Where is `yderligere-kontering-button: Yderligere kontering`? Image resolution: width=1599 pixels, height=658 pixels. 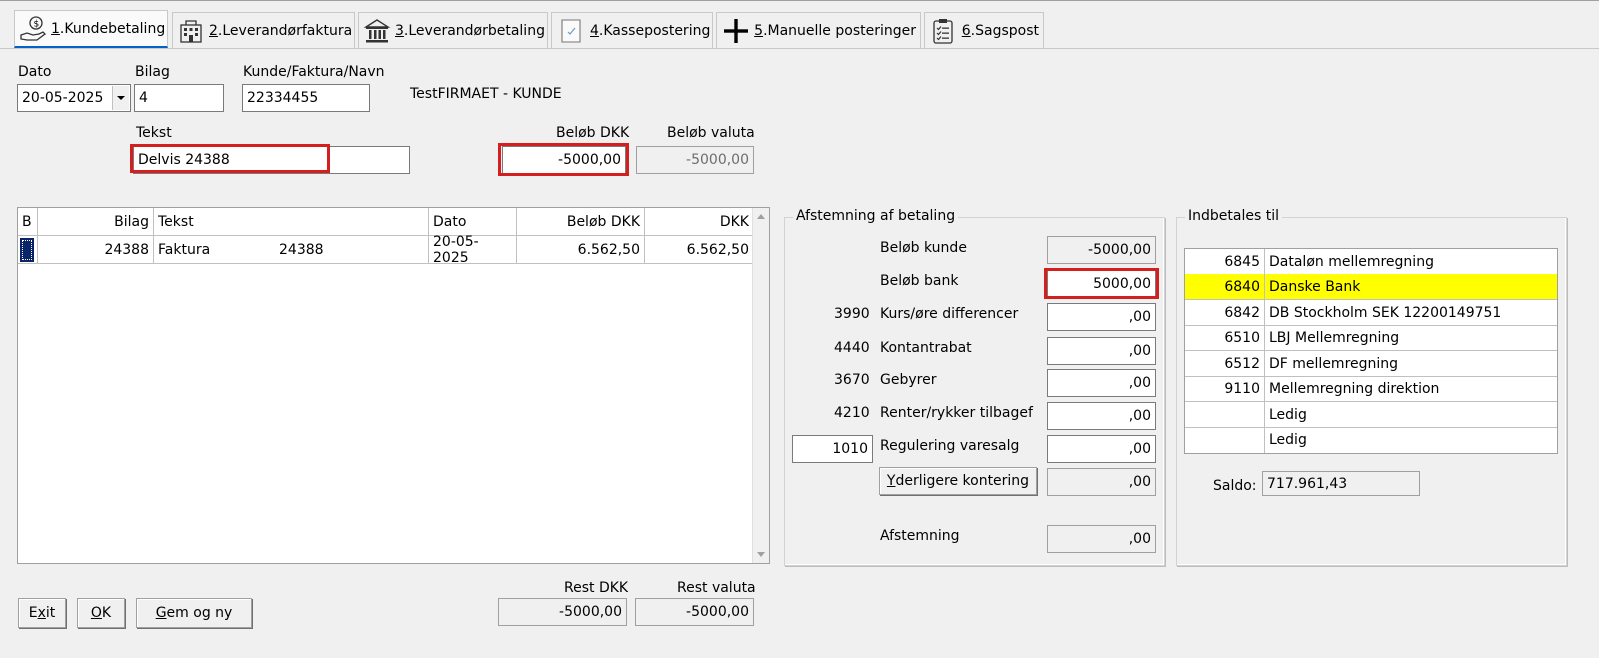
yderligere-kontering-button: Yderligere kontering is located at coordinates (958, 481).